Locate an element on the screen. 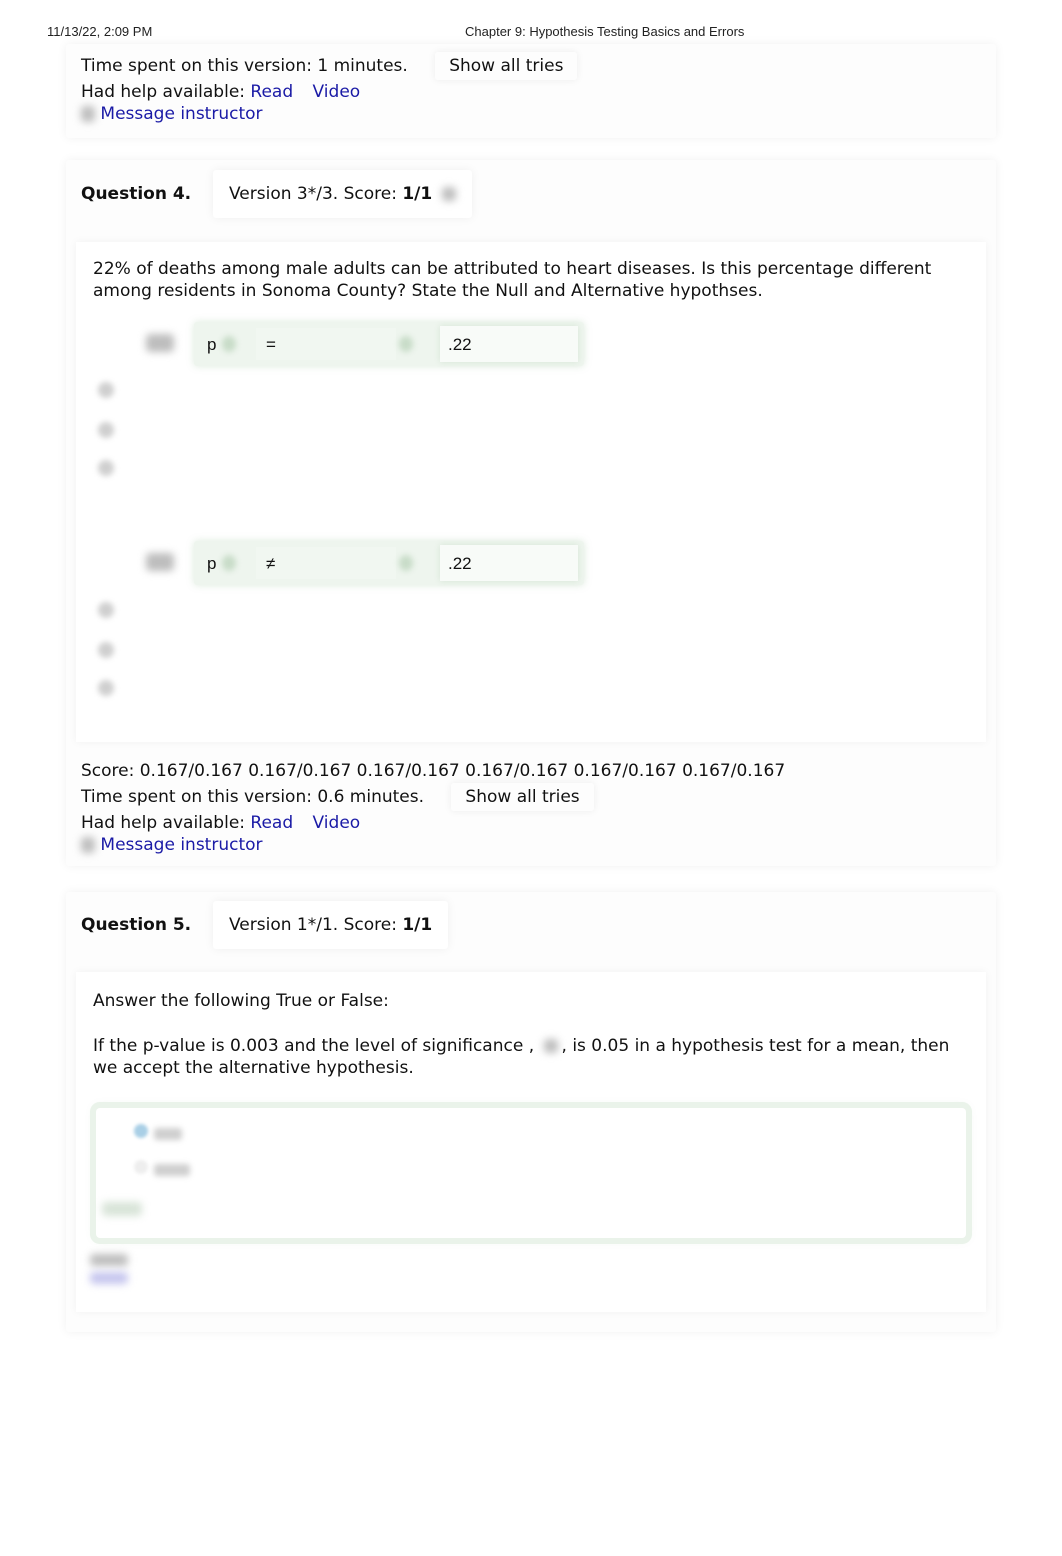 This screenshot has width=1062, height=1556. blurred-label is located at coordinates (109, 1260).